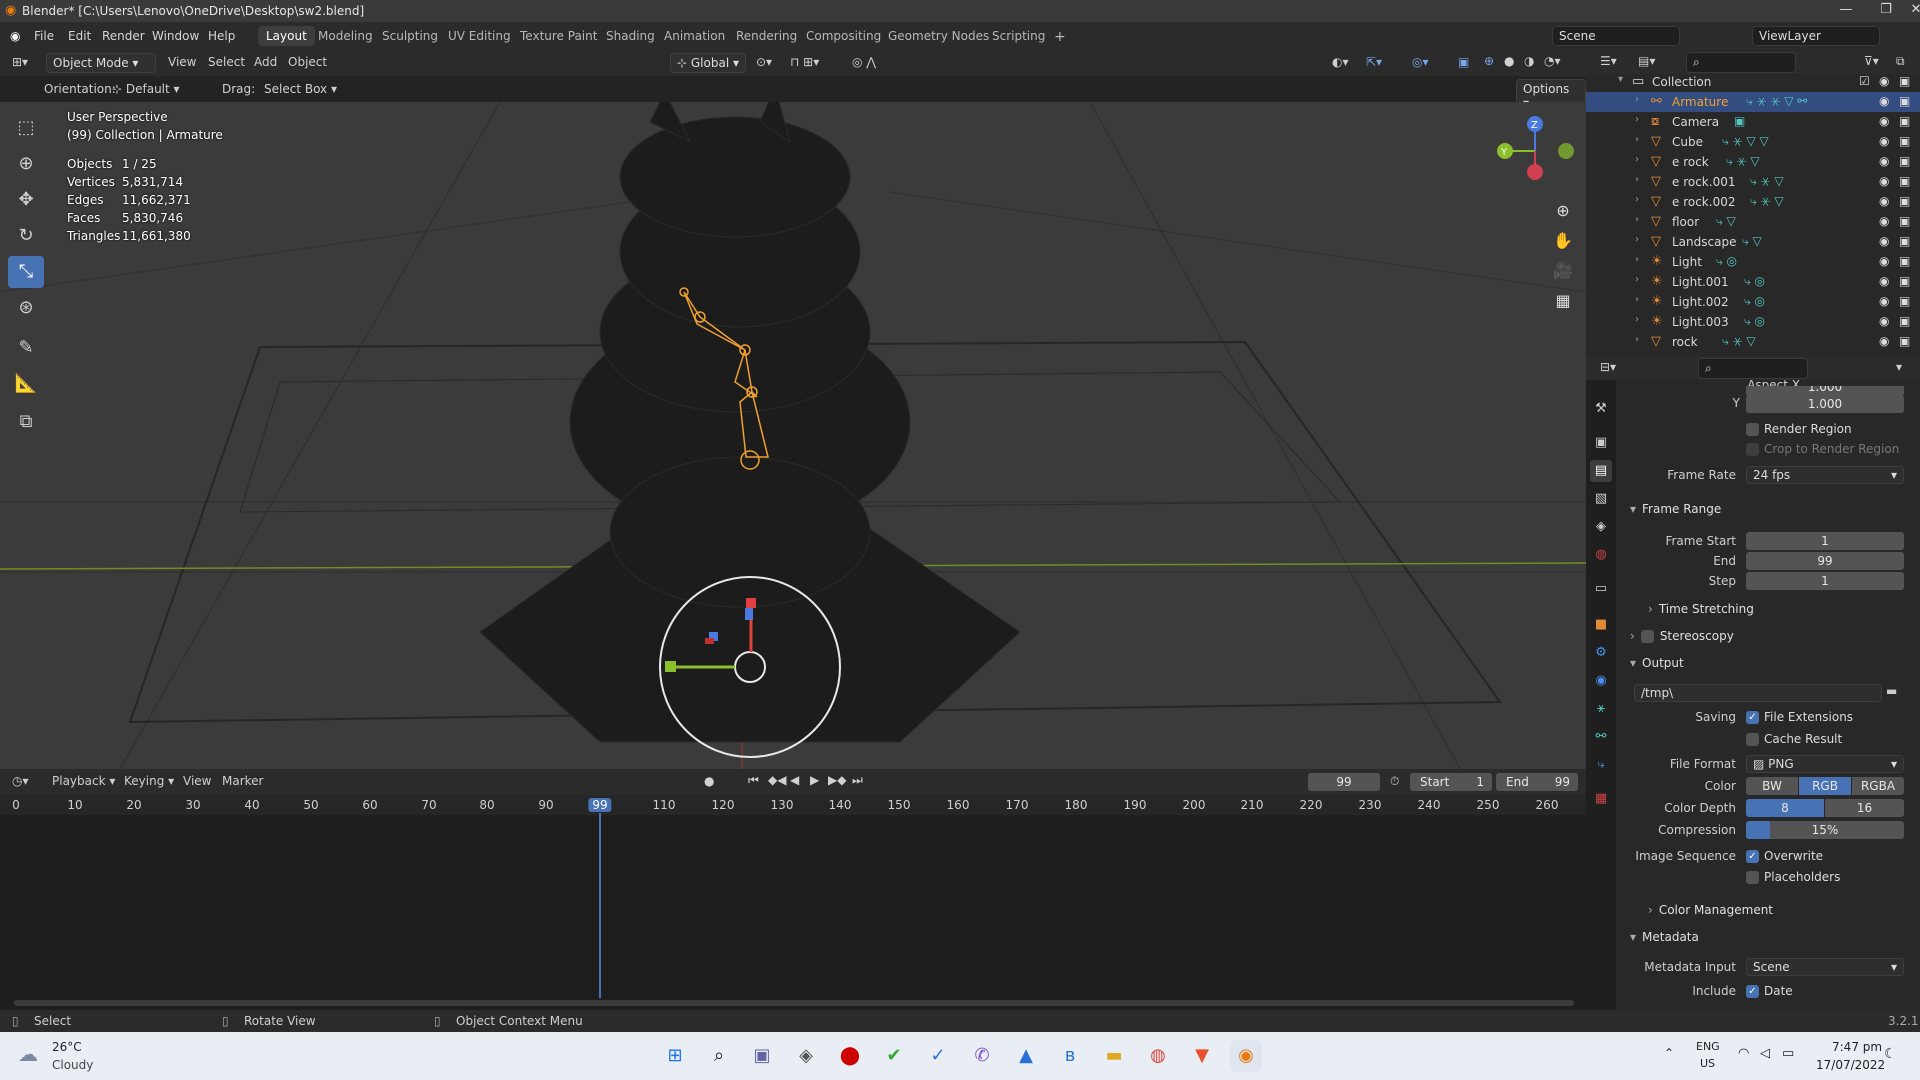 This screenshot has width=1920, height=1080. Describe the element at coordinates (1752, 449) in the screenshot. I see `crop-region-checkbox` at that location.